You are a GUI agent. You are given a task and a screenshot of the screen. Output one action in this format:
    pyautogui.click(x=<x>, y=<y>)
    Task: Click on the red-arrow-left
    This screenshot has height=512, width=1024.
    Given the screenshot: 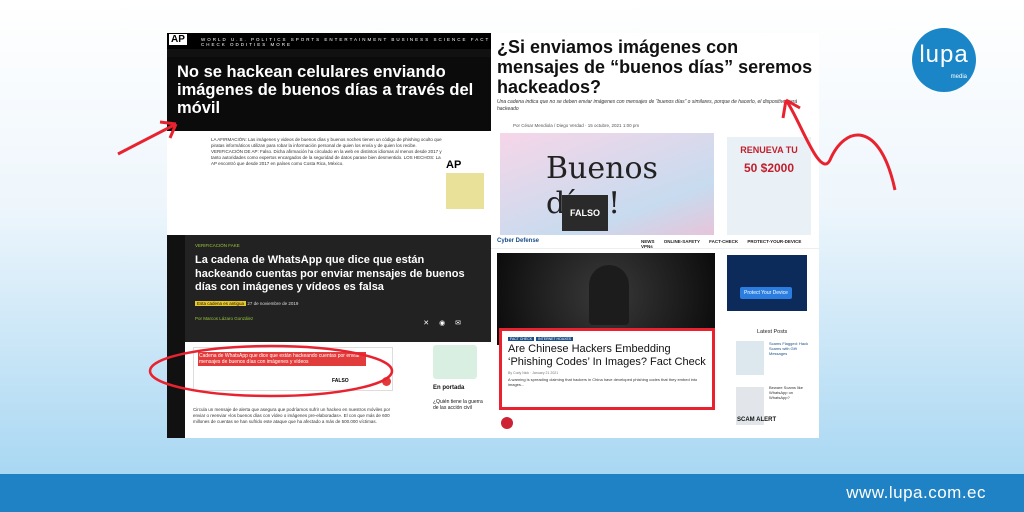 What is the action you would take?
    pyautogui.click(x=147, y=138)
    